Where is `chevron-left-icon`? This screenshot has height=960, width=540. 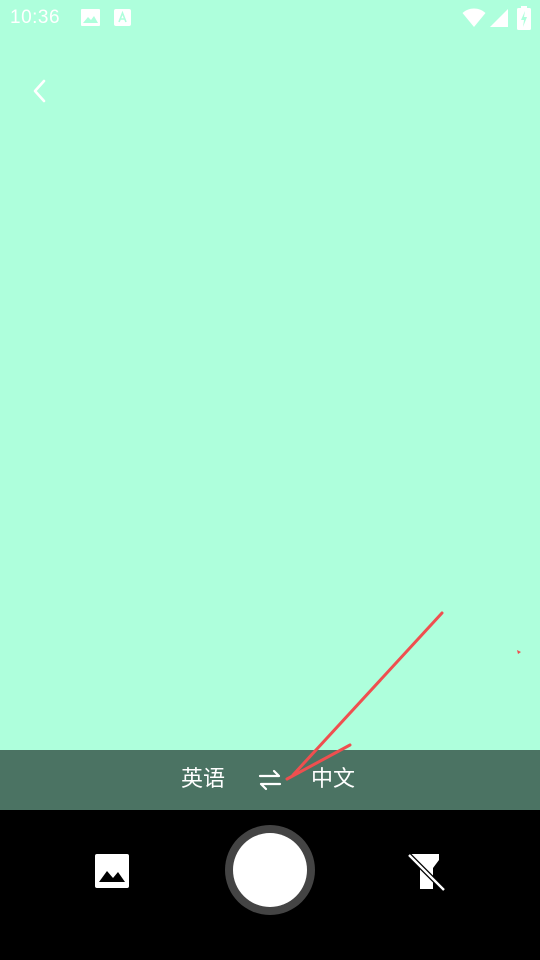
chevron-left-icon is located at coordinates (39, 91).